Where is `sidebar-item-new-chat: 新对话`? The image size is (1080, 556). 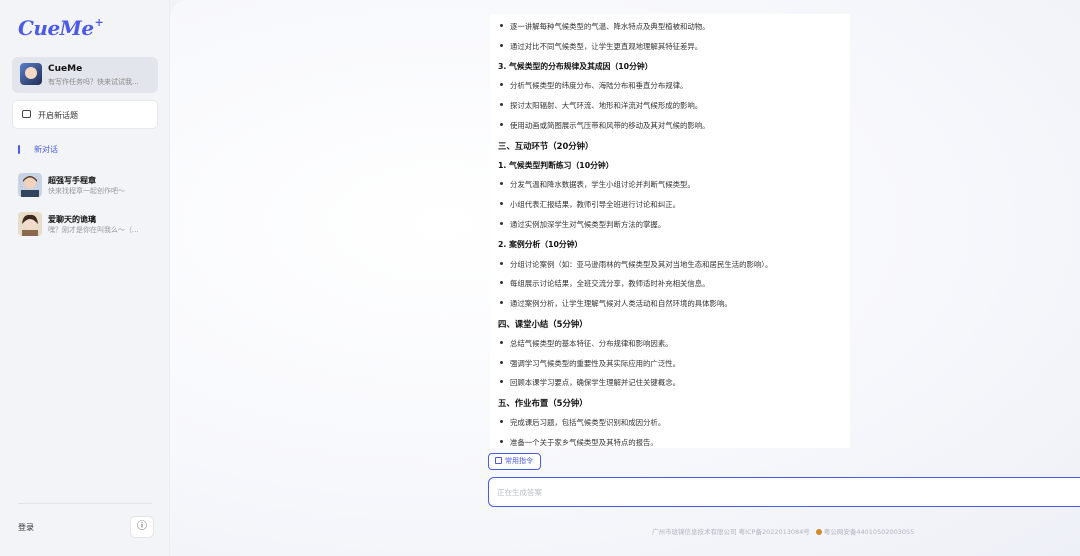
sidebar-item-new-chat: 新对话 is located at coordinates (38, 149).